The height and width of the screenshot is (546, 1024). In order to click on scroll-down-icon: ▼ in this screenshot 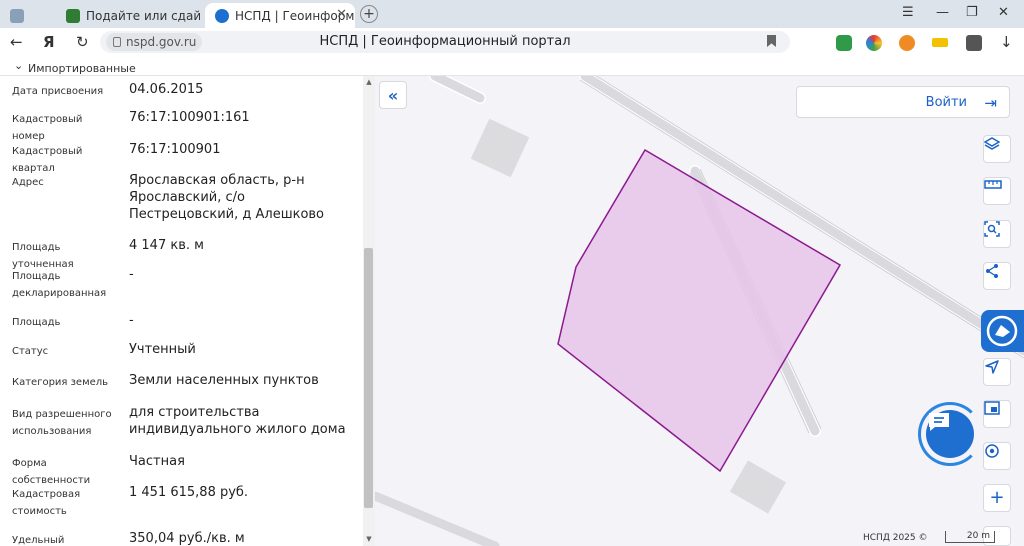, I will do `click(369, 539)`.